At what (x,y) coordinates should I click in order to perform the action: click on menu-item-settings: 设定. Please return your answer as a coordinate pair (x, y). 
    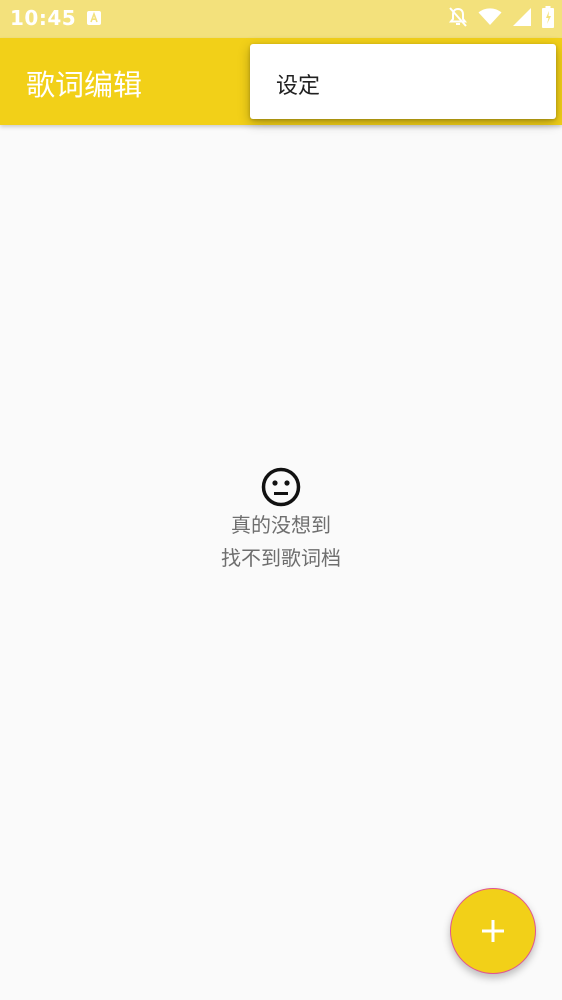
    Looking at the image, I should click on (403, 81).